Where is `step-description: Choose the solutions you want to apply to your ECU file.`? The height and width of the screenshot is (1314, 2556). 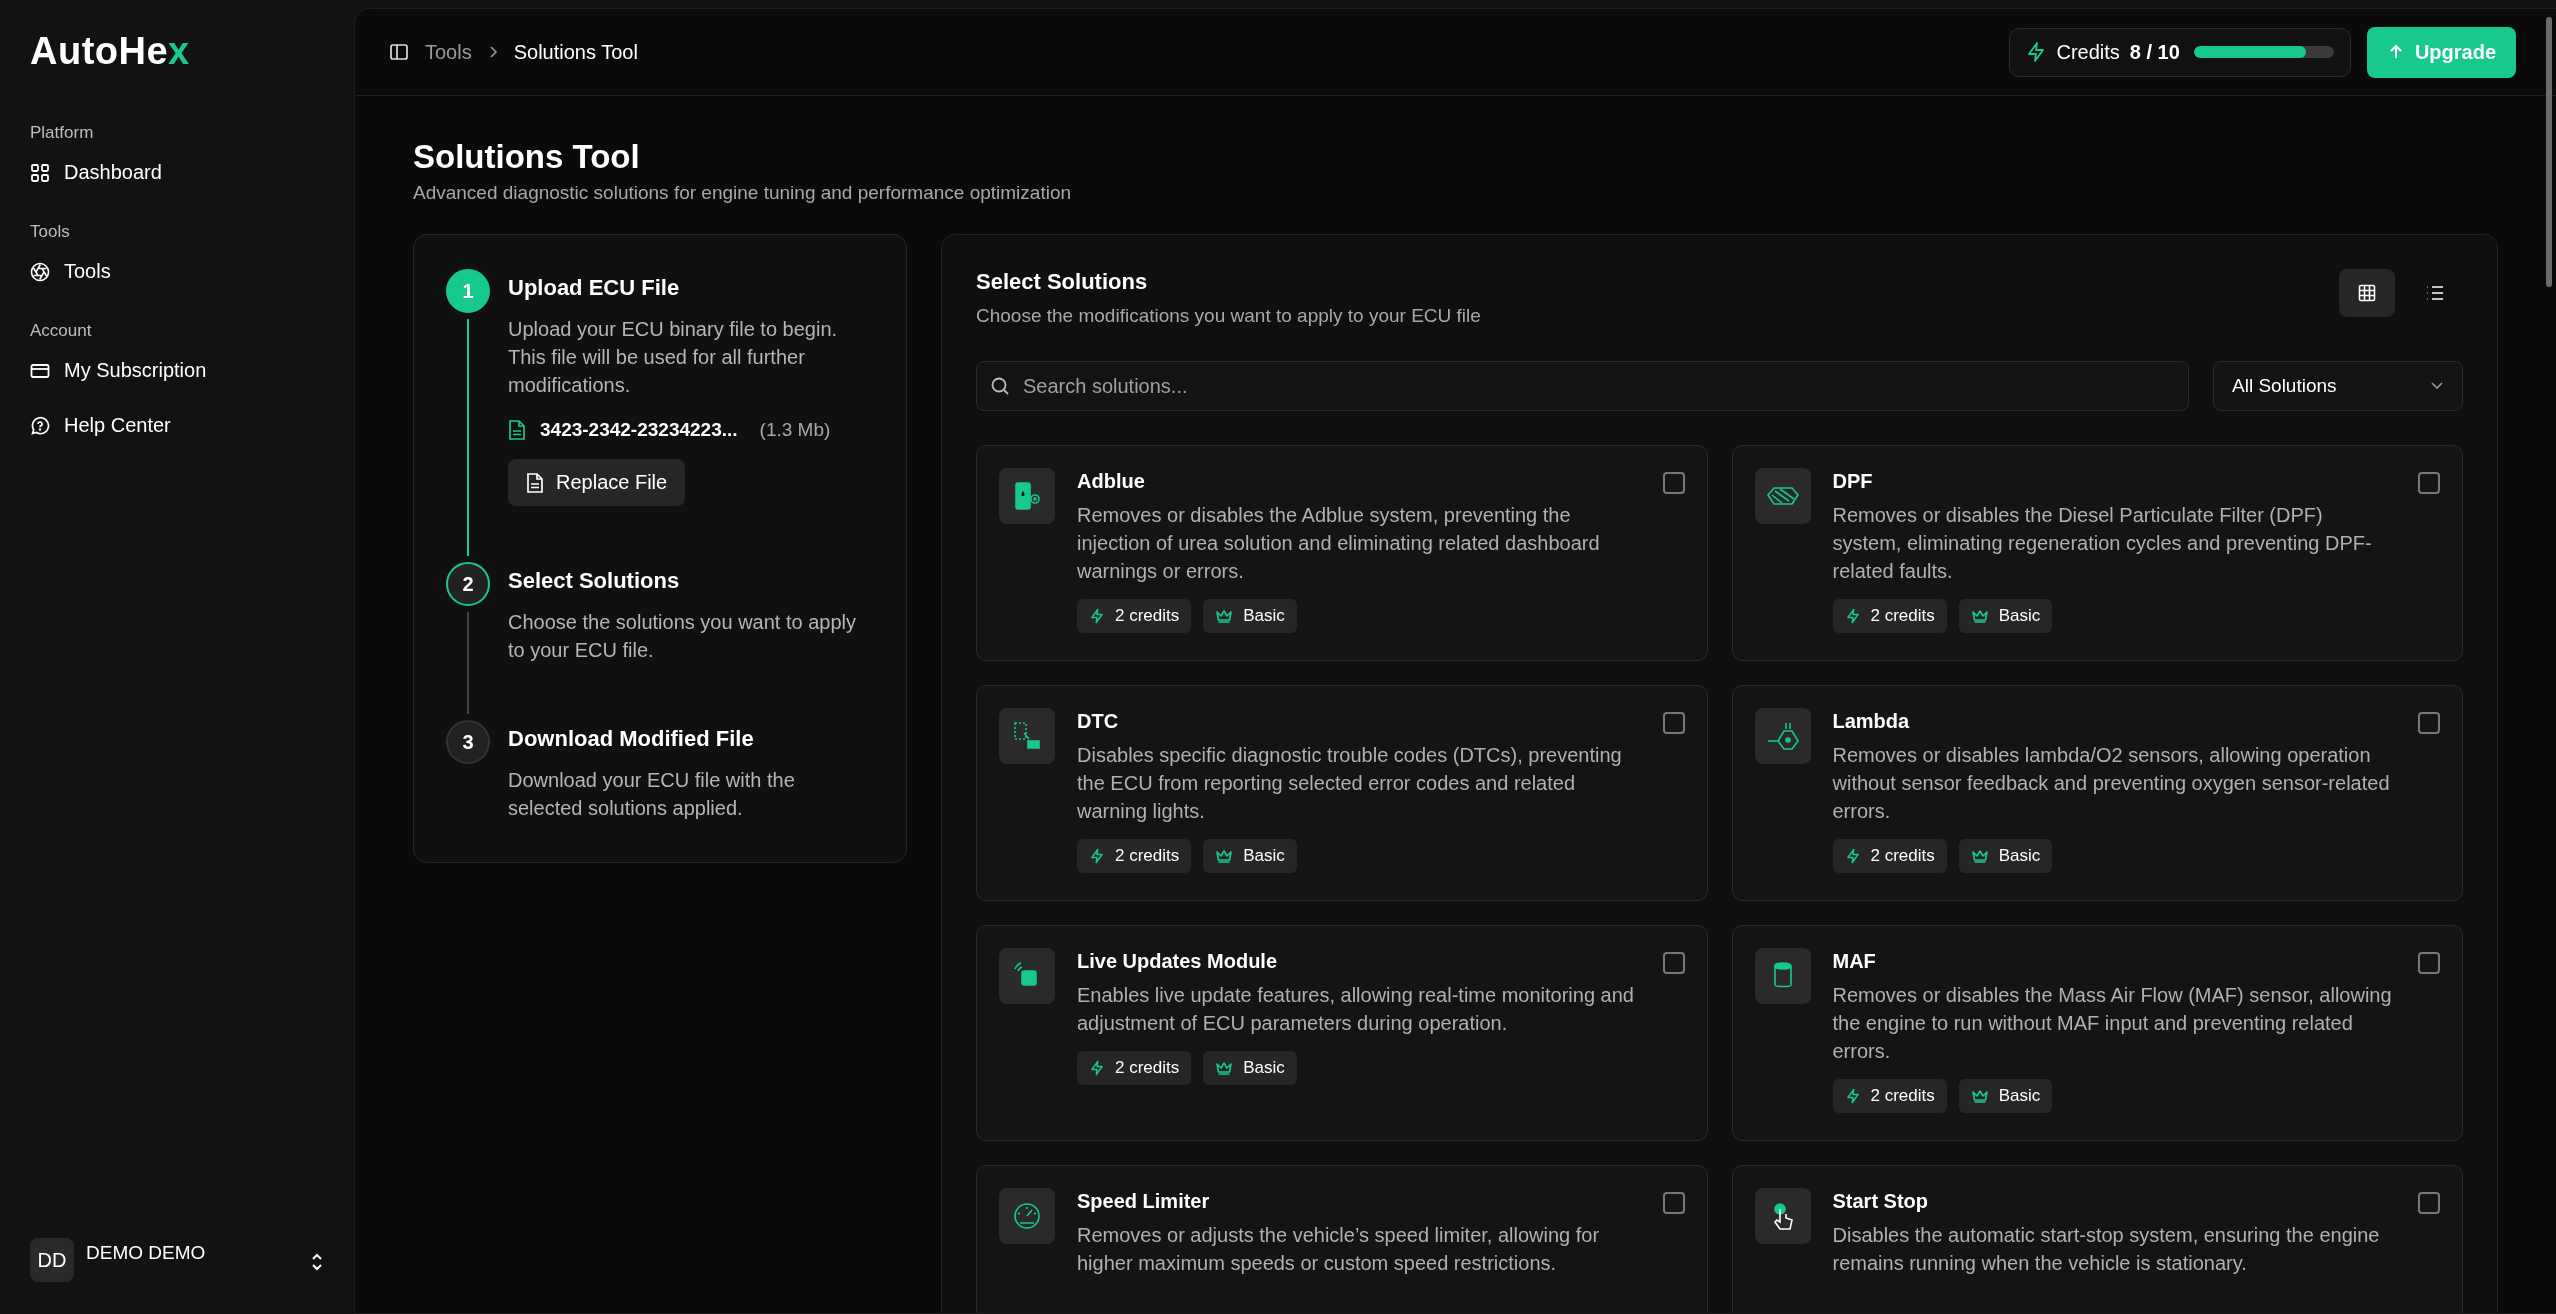 step-description: Choose the solutions you want to apply to your ECU file. is located at coordinates (682, 636).